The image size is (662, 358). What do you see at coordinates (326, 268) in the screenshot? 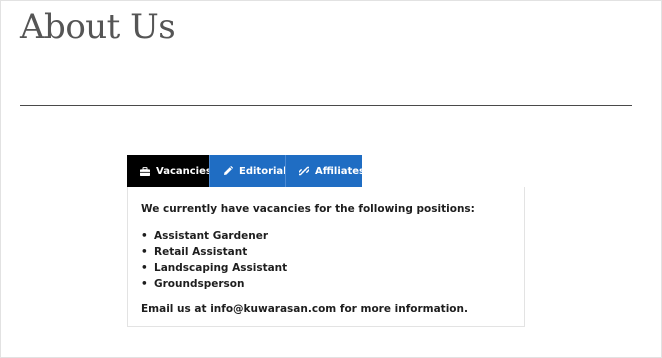
I see `list-item: • Landscaping Assistant` at bounding box center [326, 268].